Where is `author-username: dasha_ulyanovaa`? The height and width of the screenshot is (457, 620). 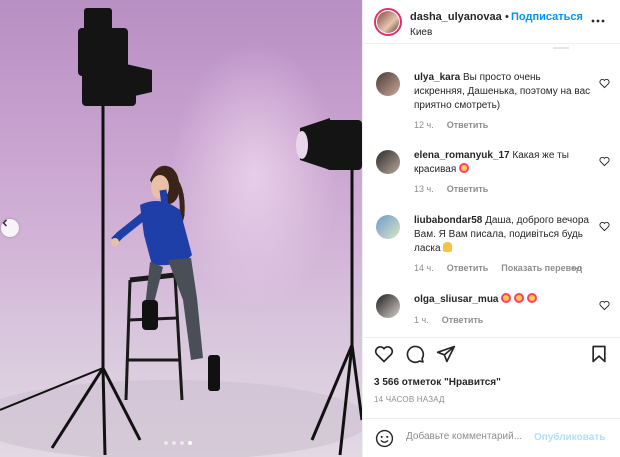 author-username: dasha_ulyanovaa is located at coordinates (456, 17).